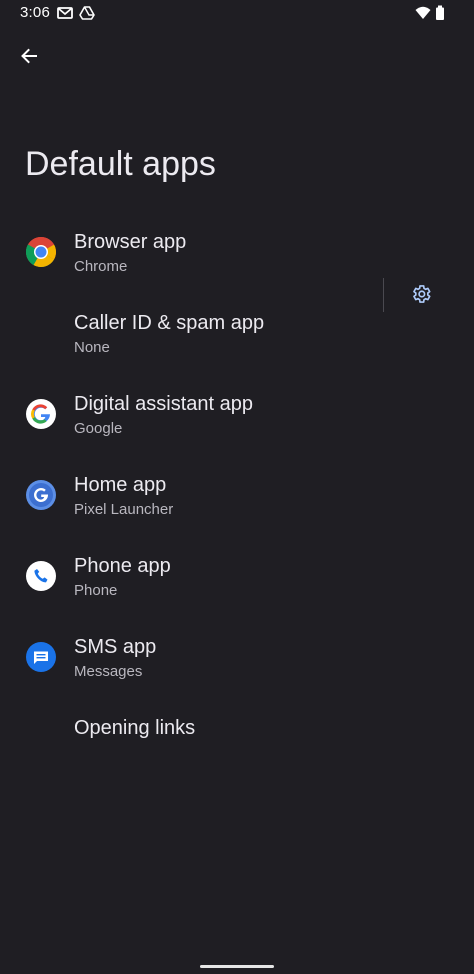 This screenshot has width=474, height=974. I want to click on battery-icon, so click(440, 13).